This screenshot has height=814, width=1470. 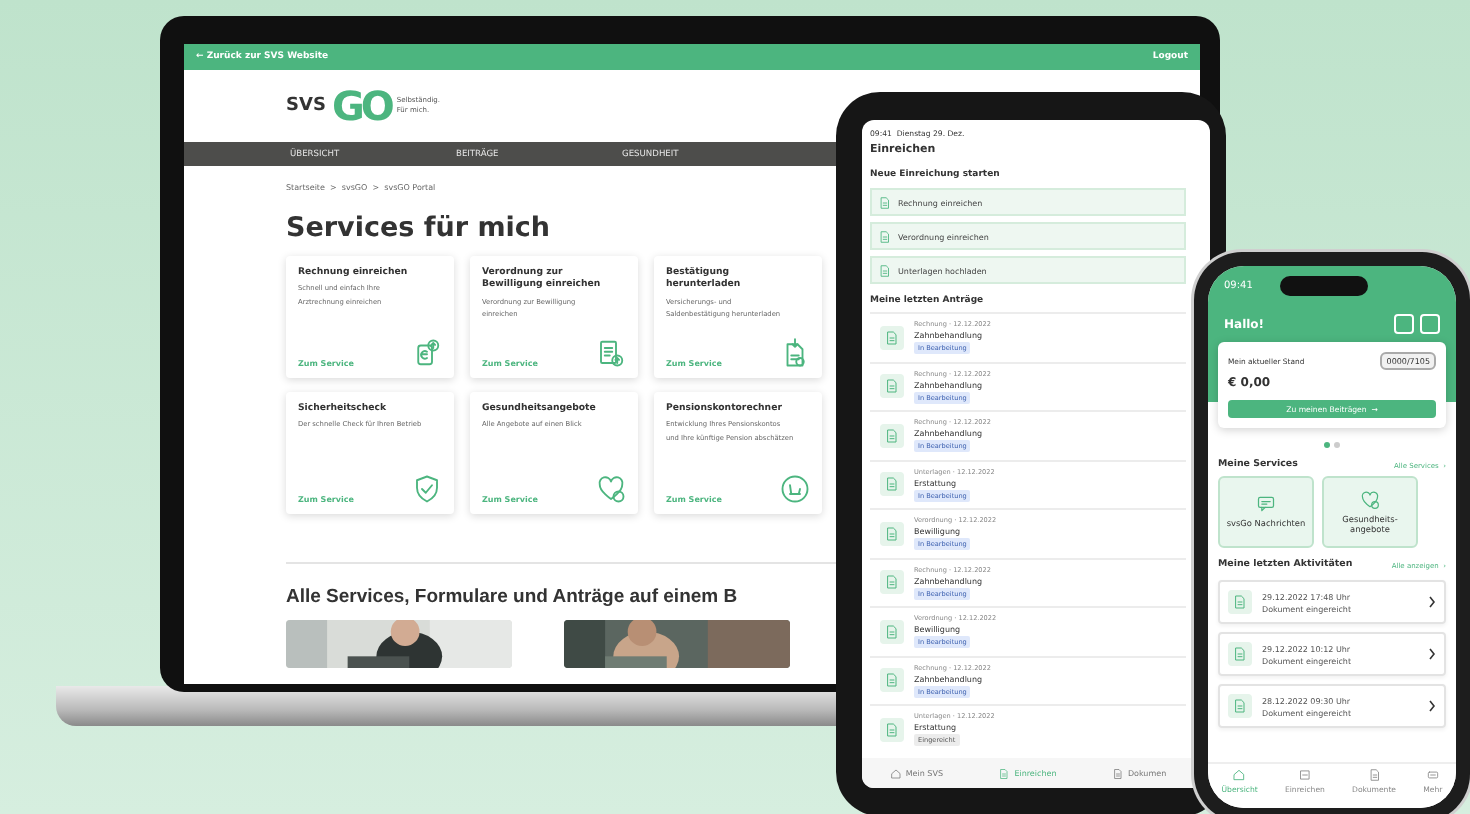 What do you see at coordinates (1266, 504) in the screenshot?
I see `chat-icon` at bounding box center [1266, 504].